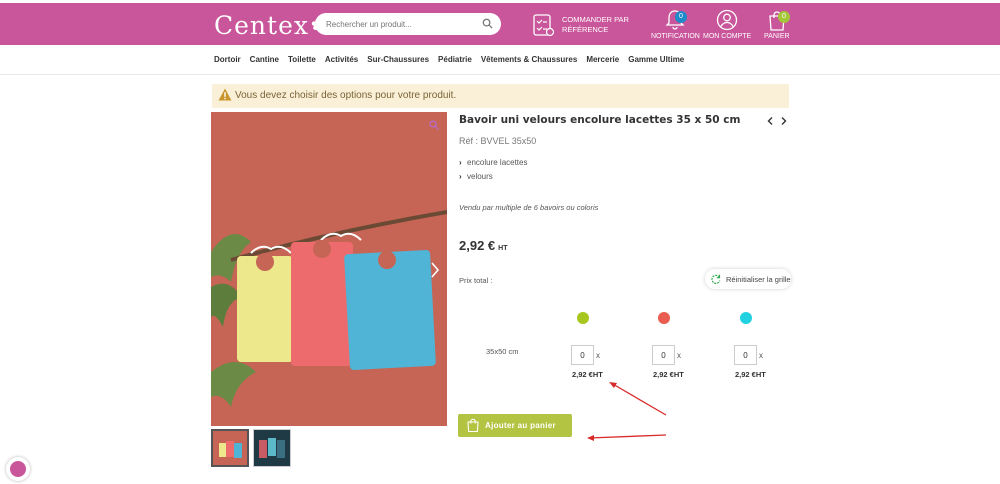 The width and height of the screenshot is (1000, 484). Describe the element at coordinates (487, 23) in the screenshot. I see `search-icon` at that location.